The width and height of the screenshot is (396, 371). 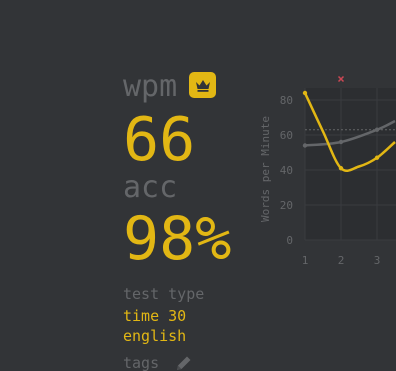 What do you see at coordinates (150, 86) in the screenshot?
I see `wpm-label: wpm` at bounding box center [150, 86].